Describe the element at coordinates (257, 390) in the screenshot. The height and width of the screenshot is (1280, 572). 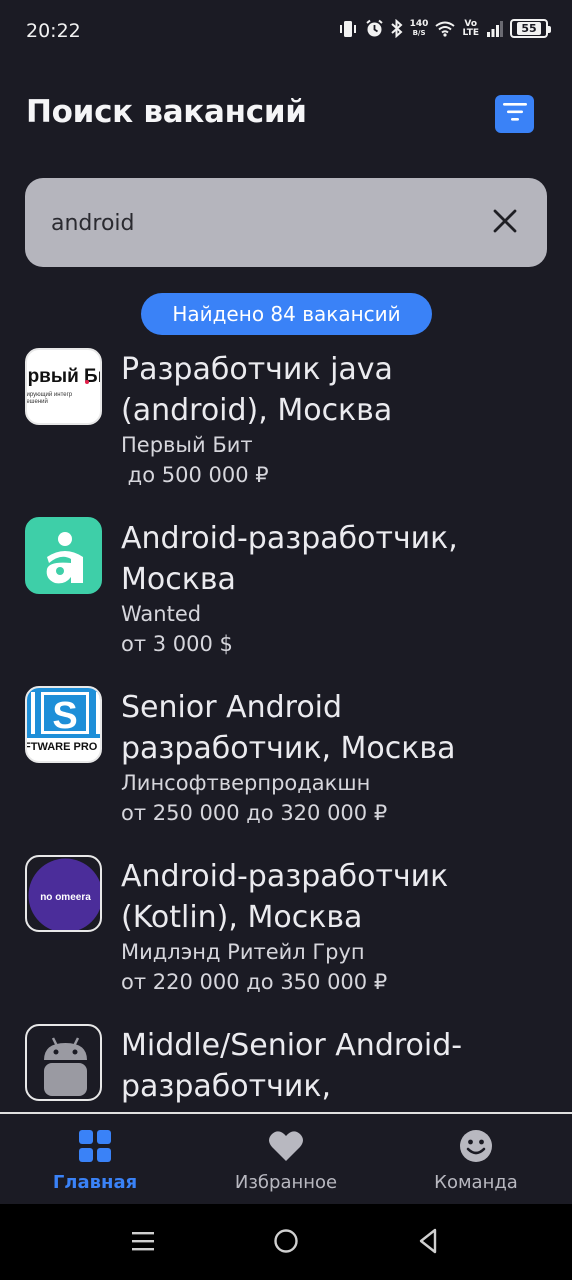
I see `vacancy-title: Разработчик java (android), Москва` at that location.